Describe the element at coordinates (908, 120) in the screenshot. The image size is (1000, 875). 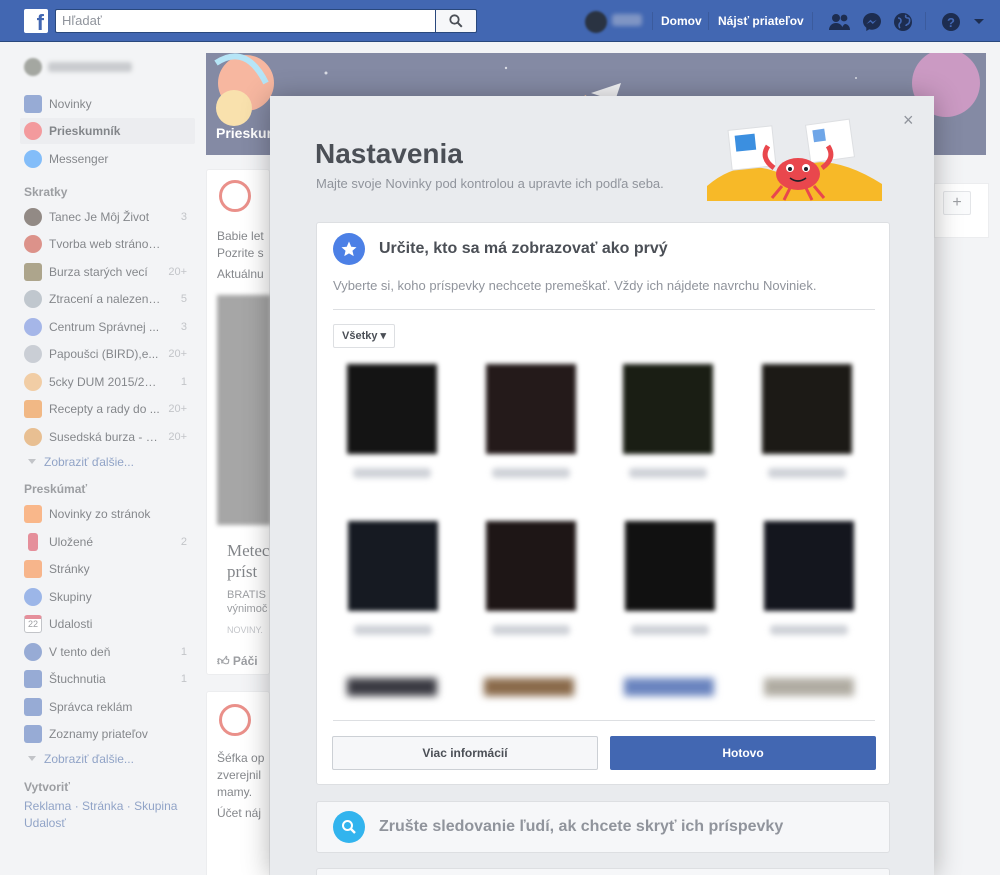
I see `close-icon: ×` at that location.